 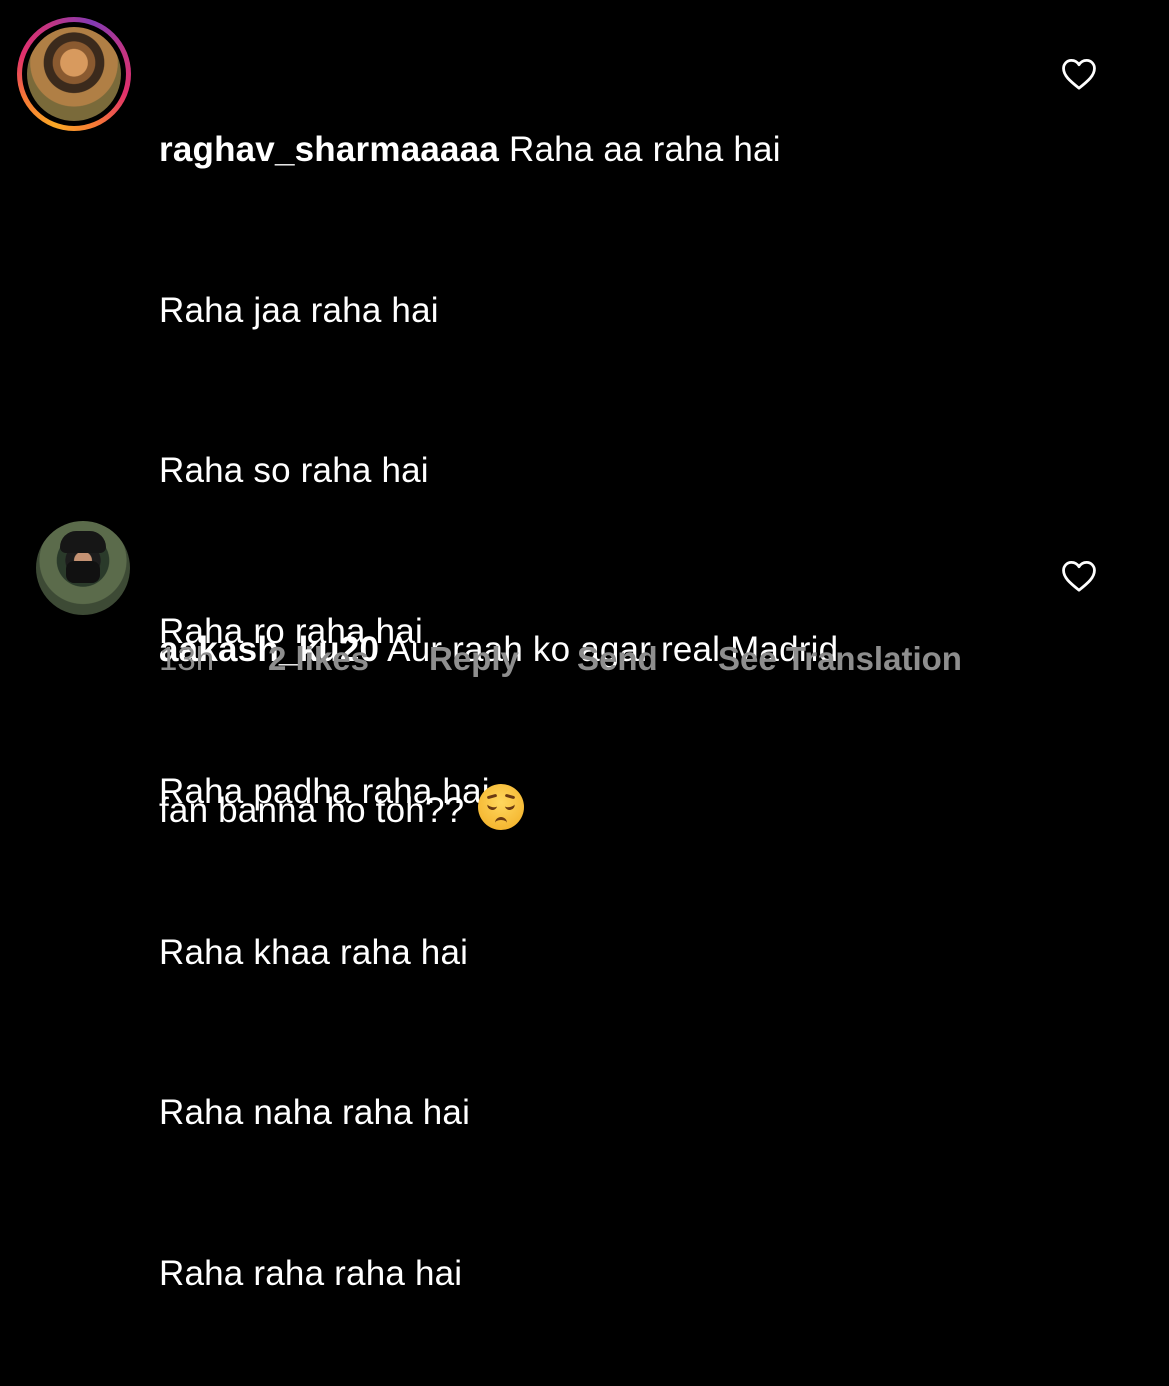 What do you see at coordinates (329, 149) in the screenshot?
I see `comment-username: raghav_sharmaaaaa` at bounding box center [329, 149].